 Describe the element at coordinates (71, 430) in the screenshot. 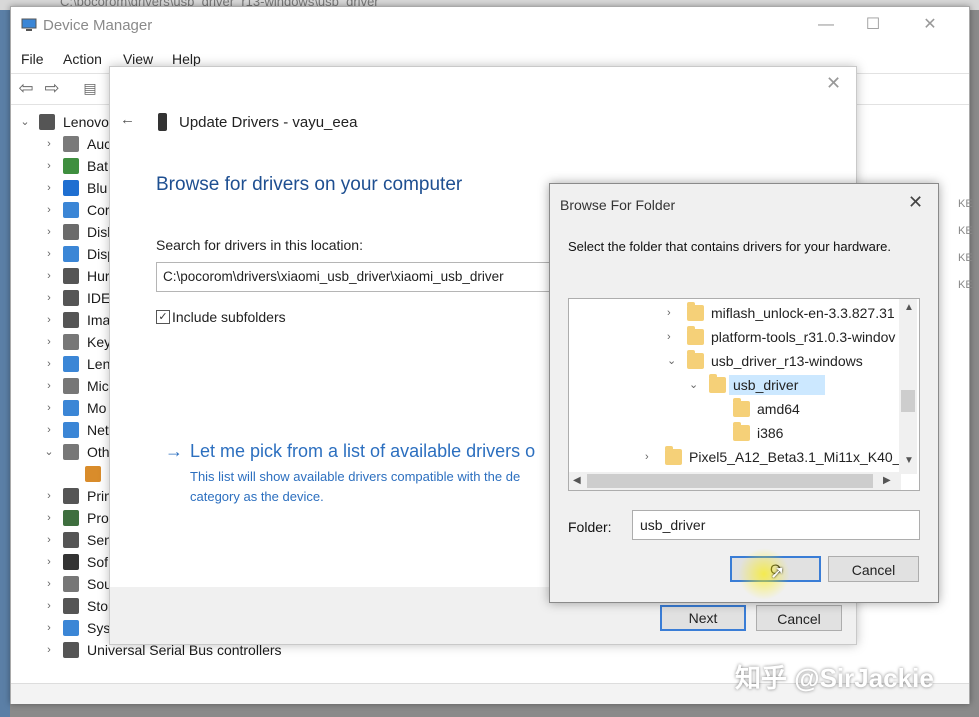

I see `network-icon` at that location.